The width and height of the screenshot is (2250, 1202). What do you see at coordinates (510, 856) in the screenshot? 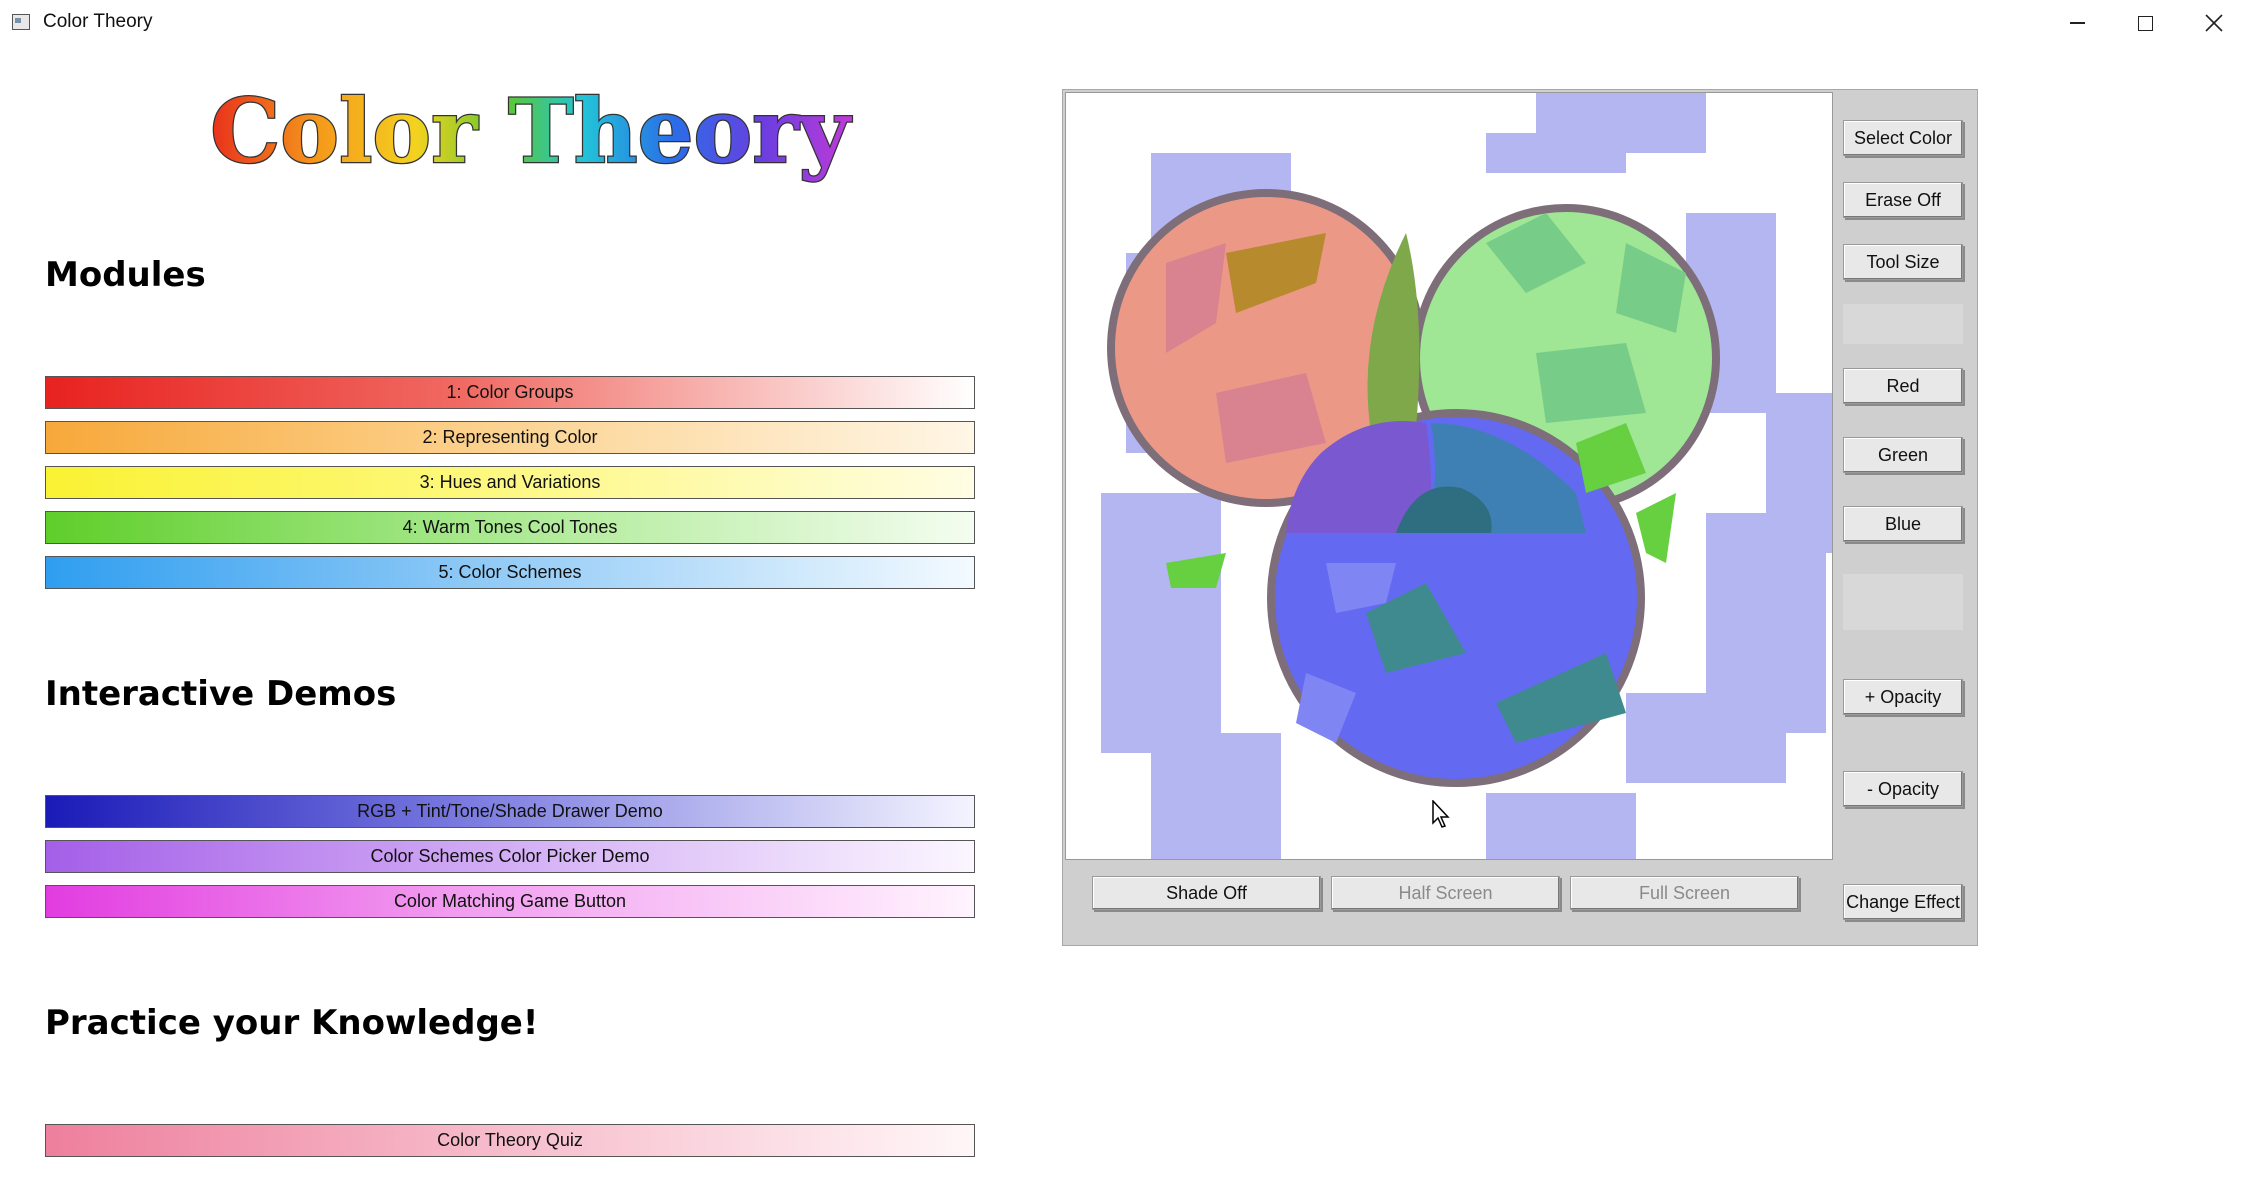
I see `color-picker-demo-button: Color Schemes Color Picker Demo` at bounding box center [510, 856].